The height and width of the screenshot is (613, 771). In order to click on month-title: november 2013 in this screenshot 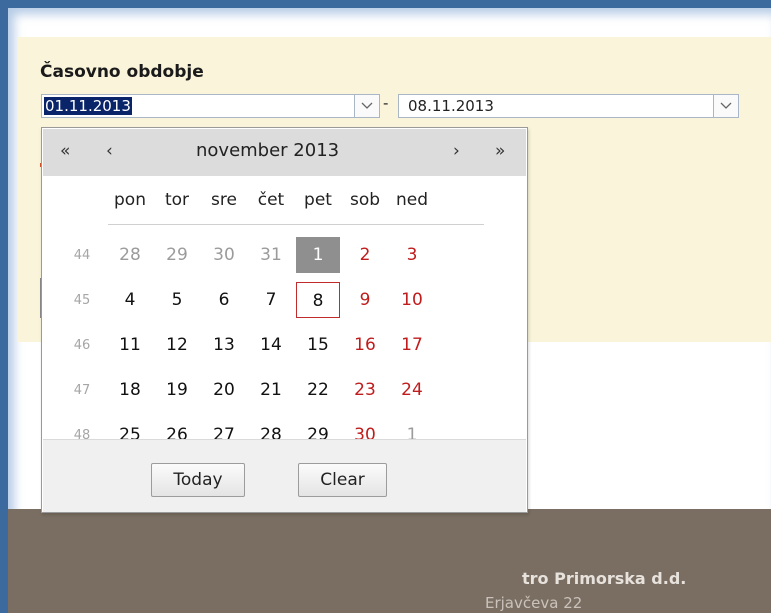, I will do `click(268, 150)`.